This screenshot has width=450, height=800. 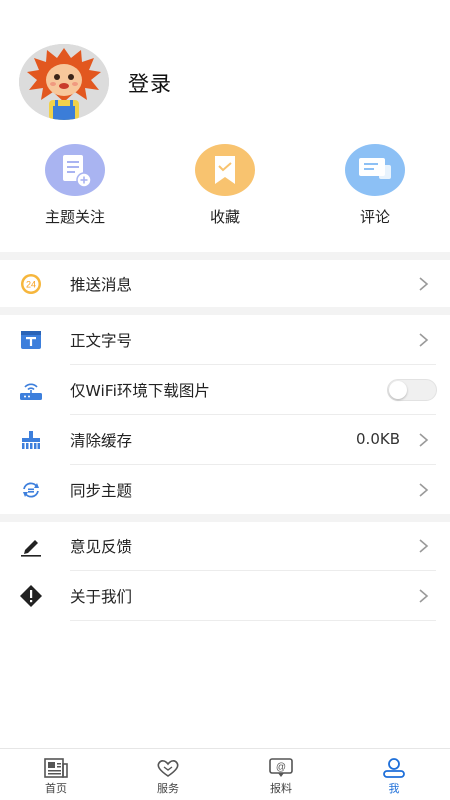 What do you see at coordinates (31, 546) in the screenshot?
I see `edit-pencil-icon` at bounding box center [31, 546].